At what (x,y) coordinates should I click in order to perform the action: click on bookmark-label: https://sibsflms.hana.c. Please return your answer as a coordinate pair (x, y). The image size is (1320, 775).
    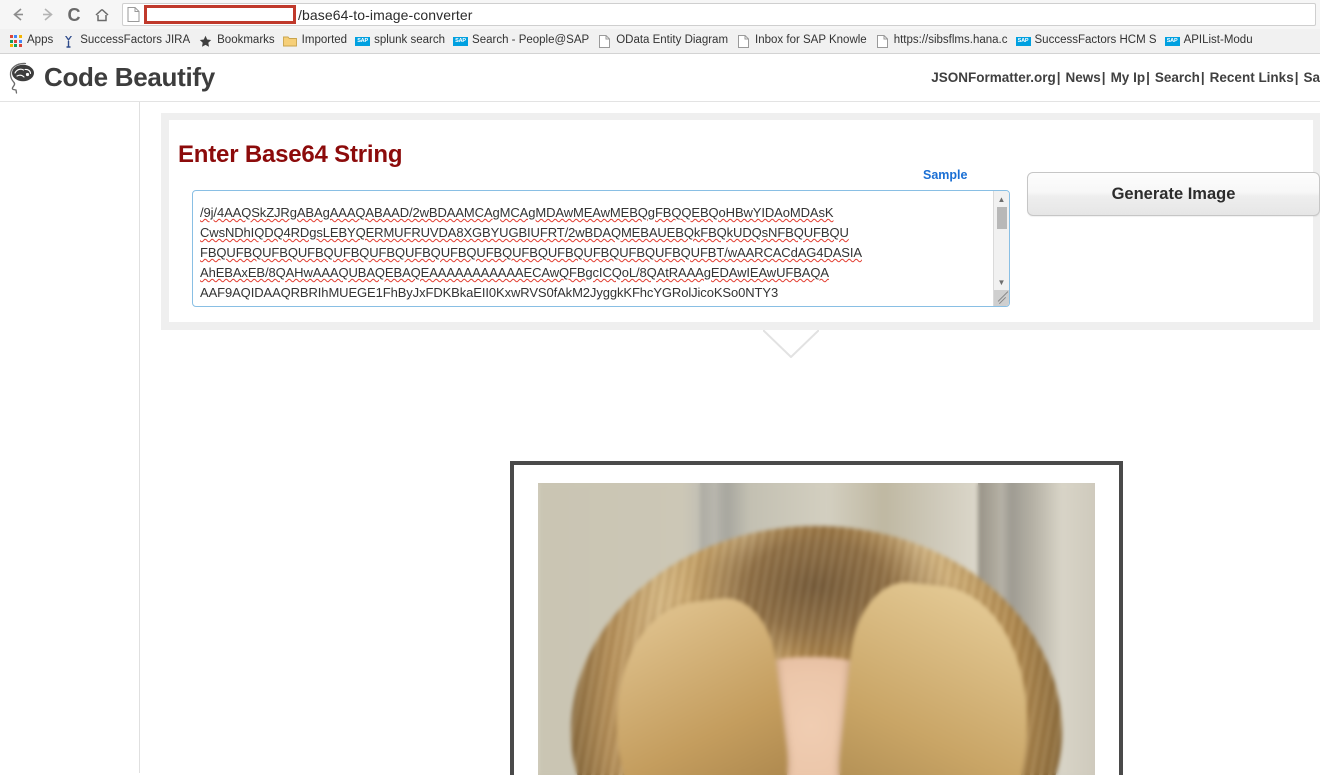
    Looking at the image, I should click on (950, 40).